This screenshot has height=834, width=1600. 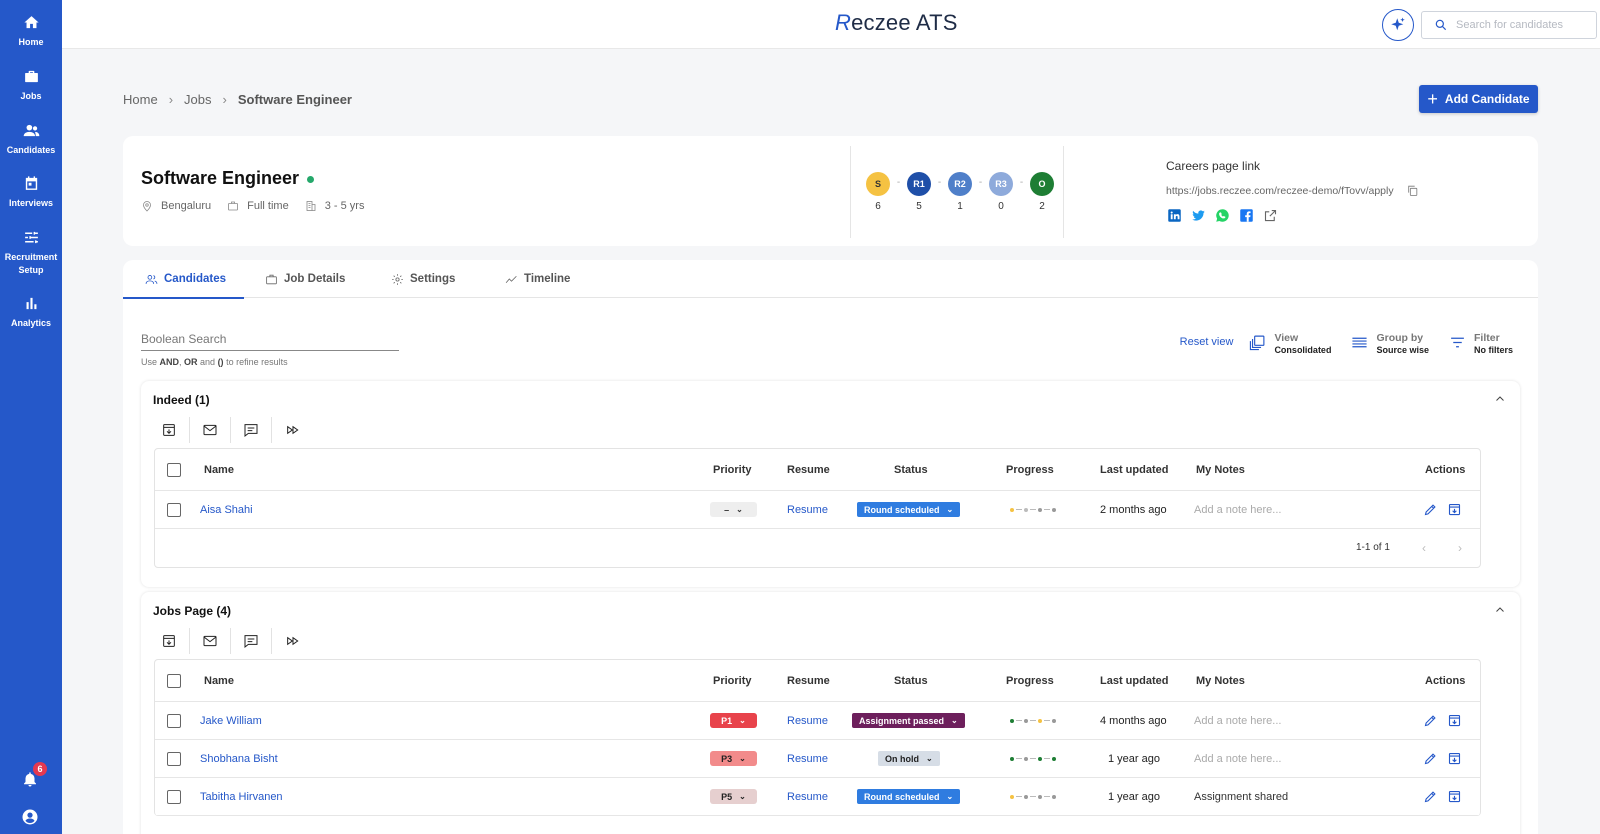 What do you see at coordinates (239, 759) in the screenshot?
I see `candidate-name-link: Shobhana Bisht` at bounding box center [239, 759].